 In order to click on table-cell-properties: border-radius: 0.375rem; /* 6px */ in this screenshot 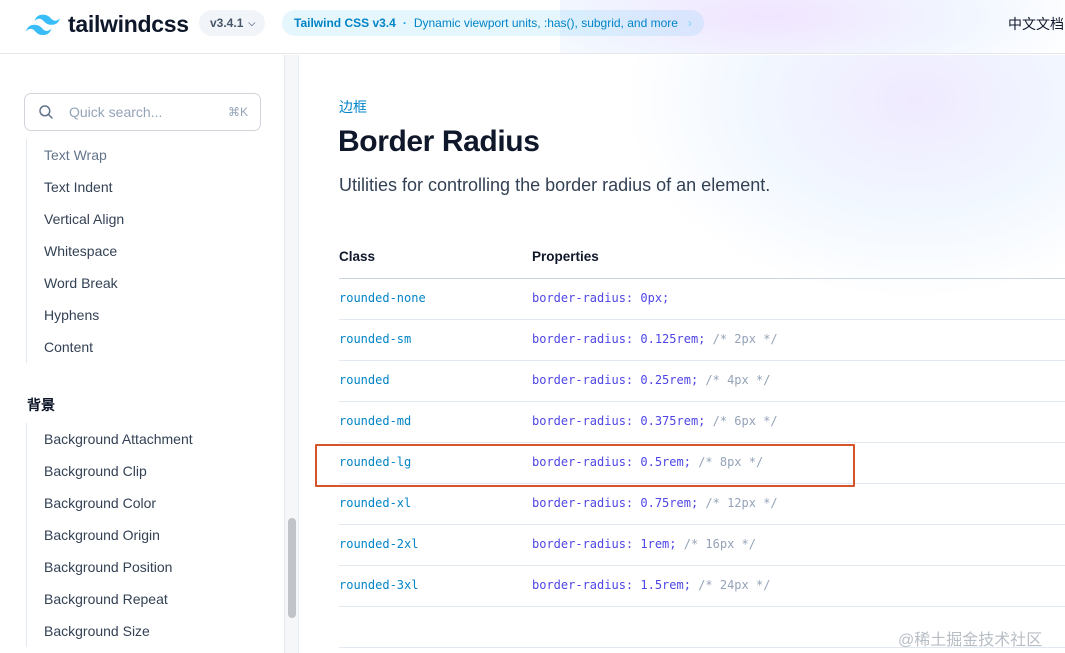, I will do `click(655, 421)`.